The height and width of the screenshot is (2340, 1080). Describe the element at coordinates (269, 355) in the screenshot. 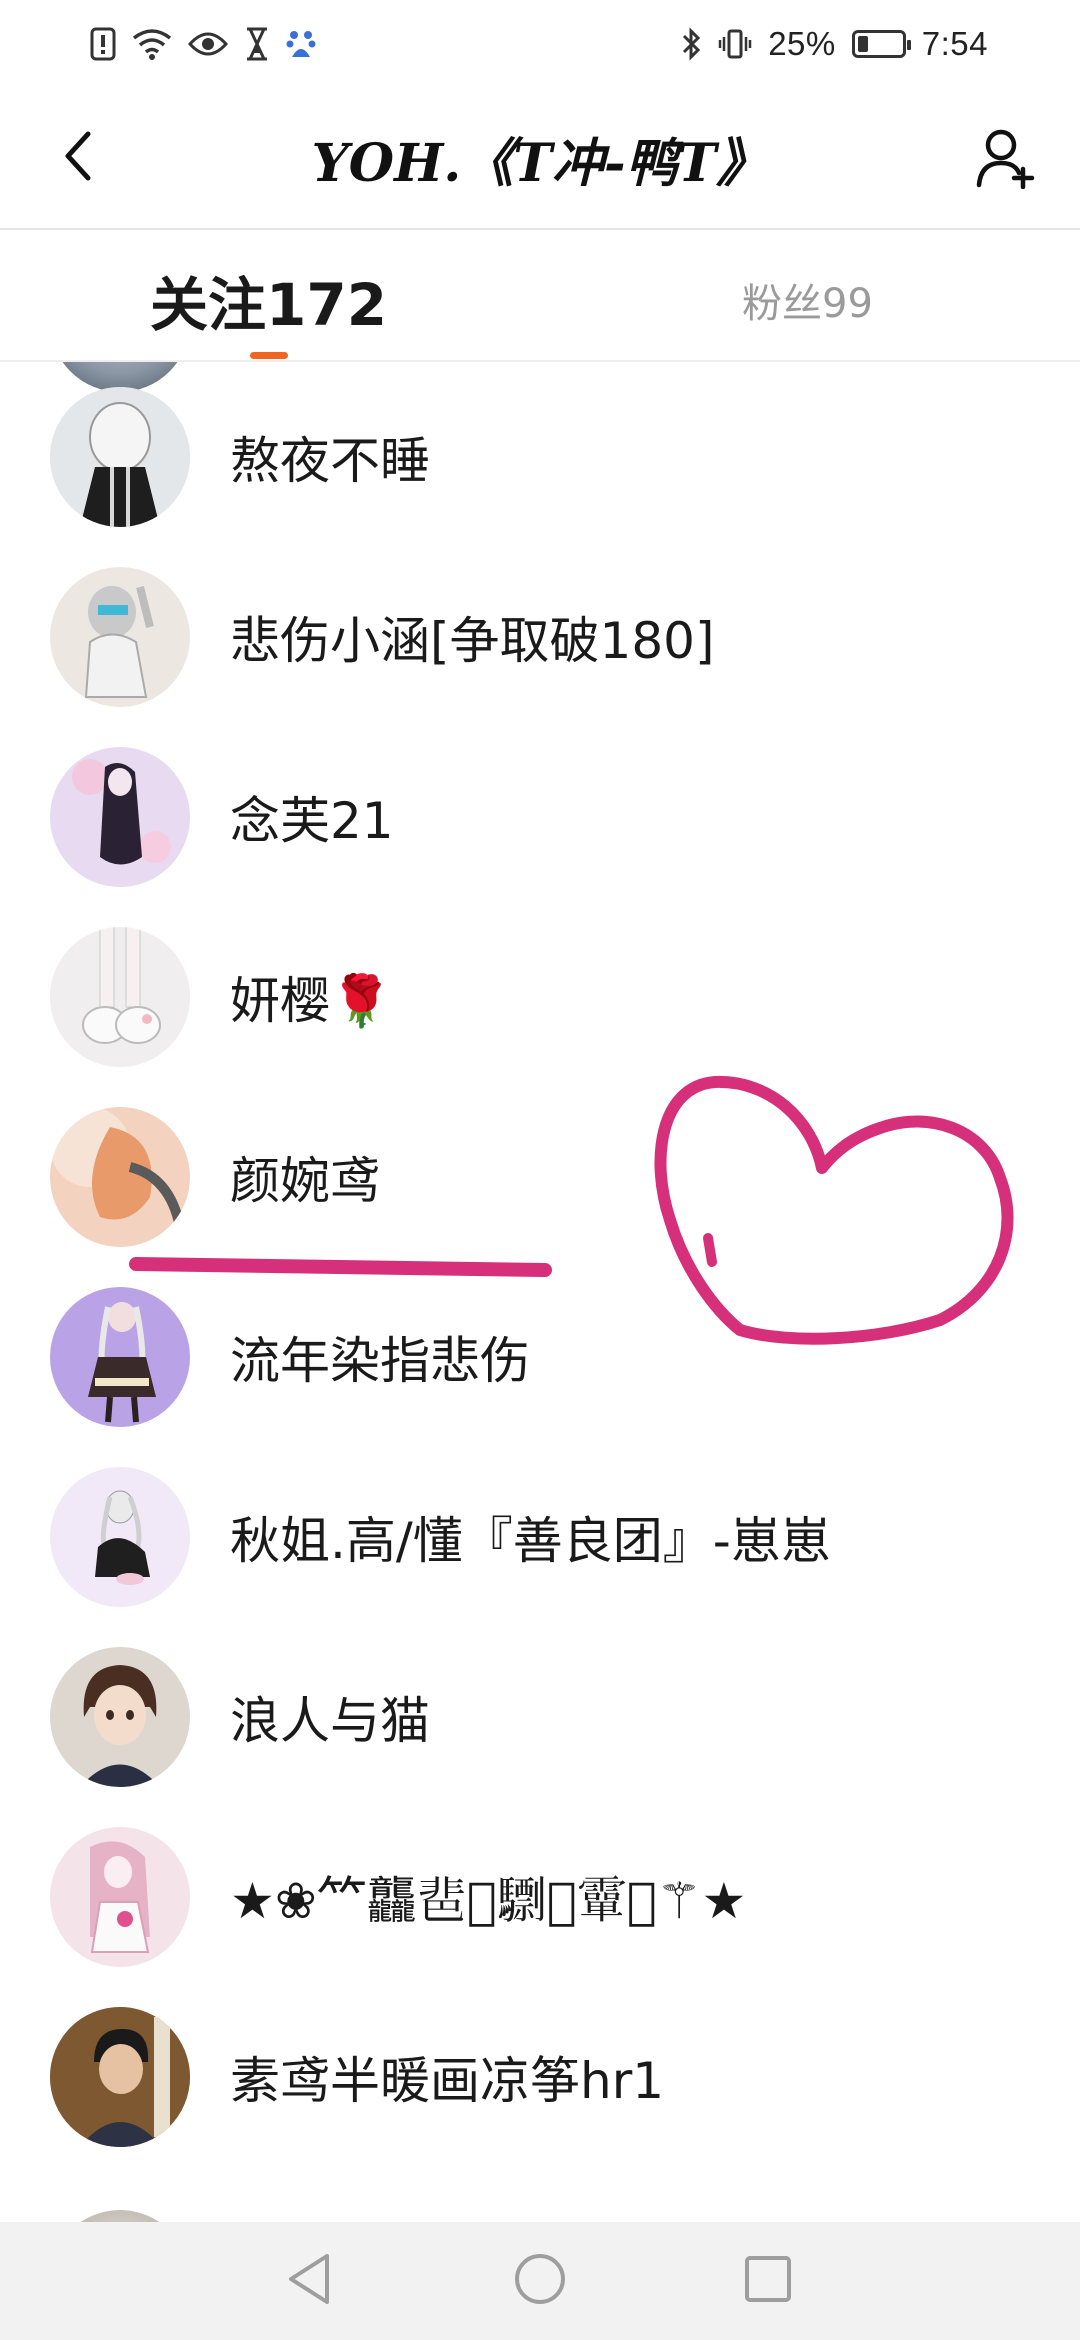

I see `tab-active-indicator` at that location.